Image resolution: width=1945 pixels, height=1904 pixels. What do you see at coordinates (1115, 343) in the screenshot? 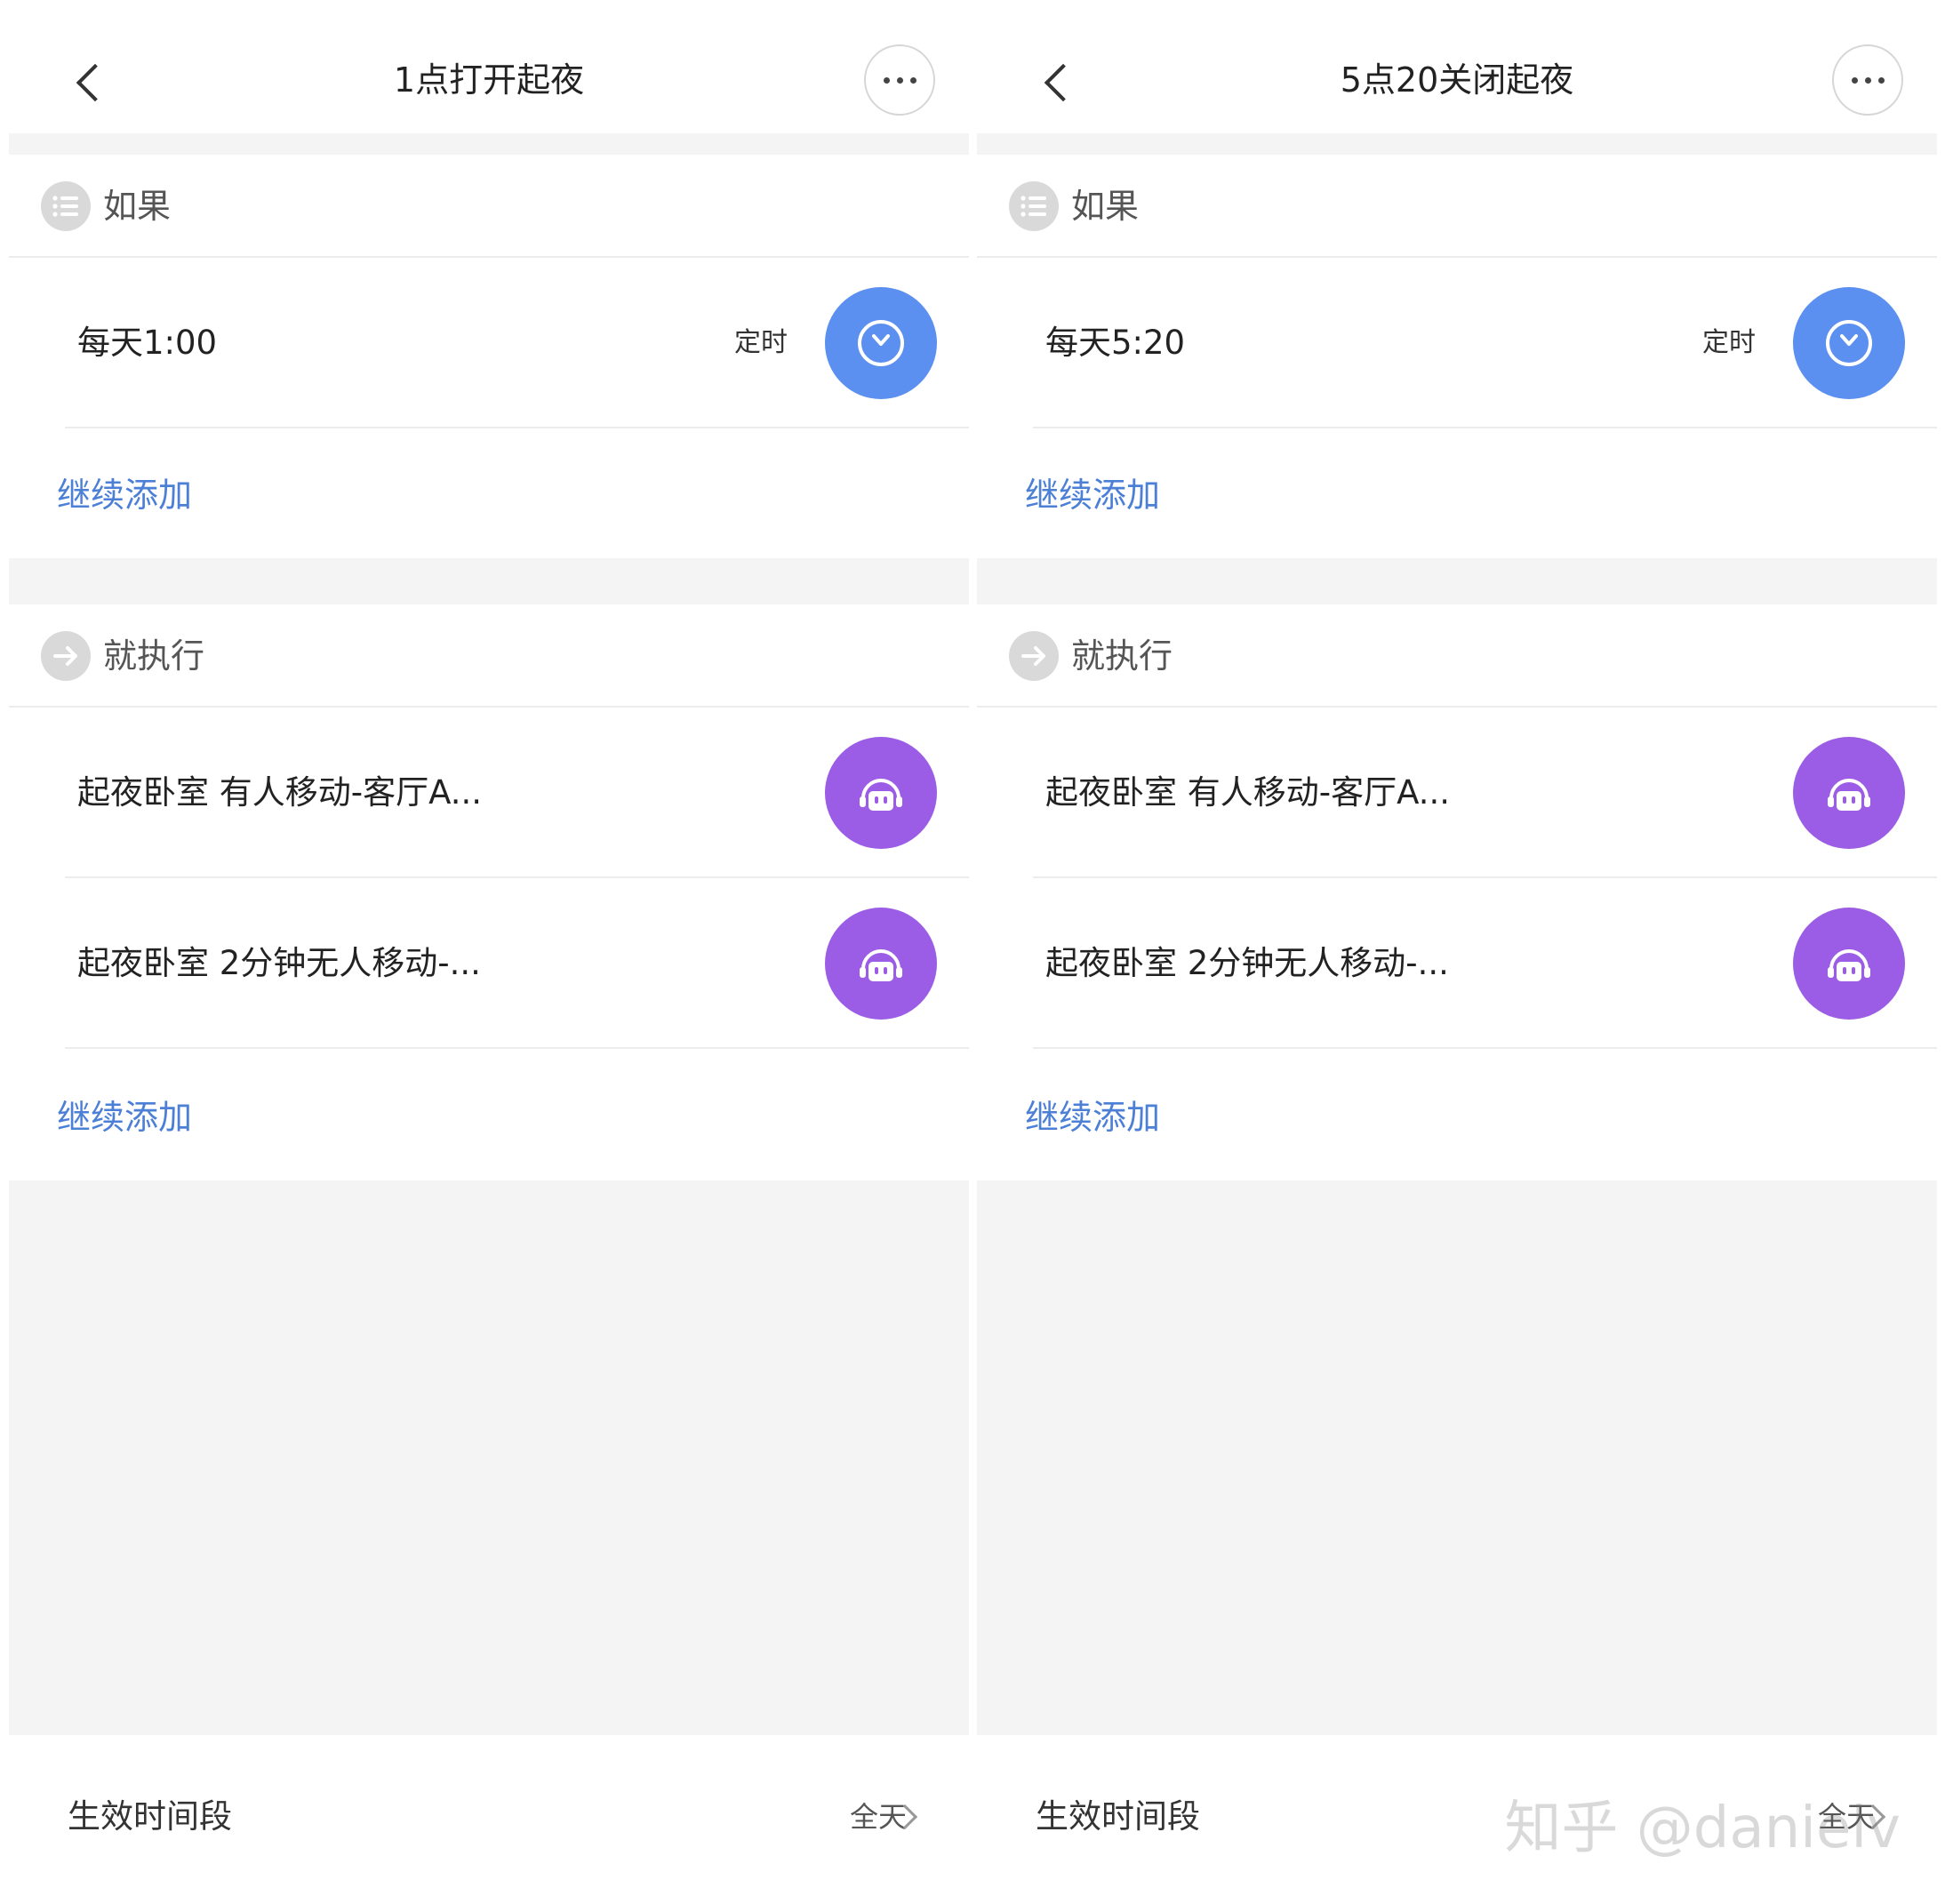
I see `condition-text: 每天5:20` at bounding box center [1115, 343].